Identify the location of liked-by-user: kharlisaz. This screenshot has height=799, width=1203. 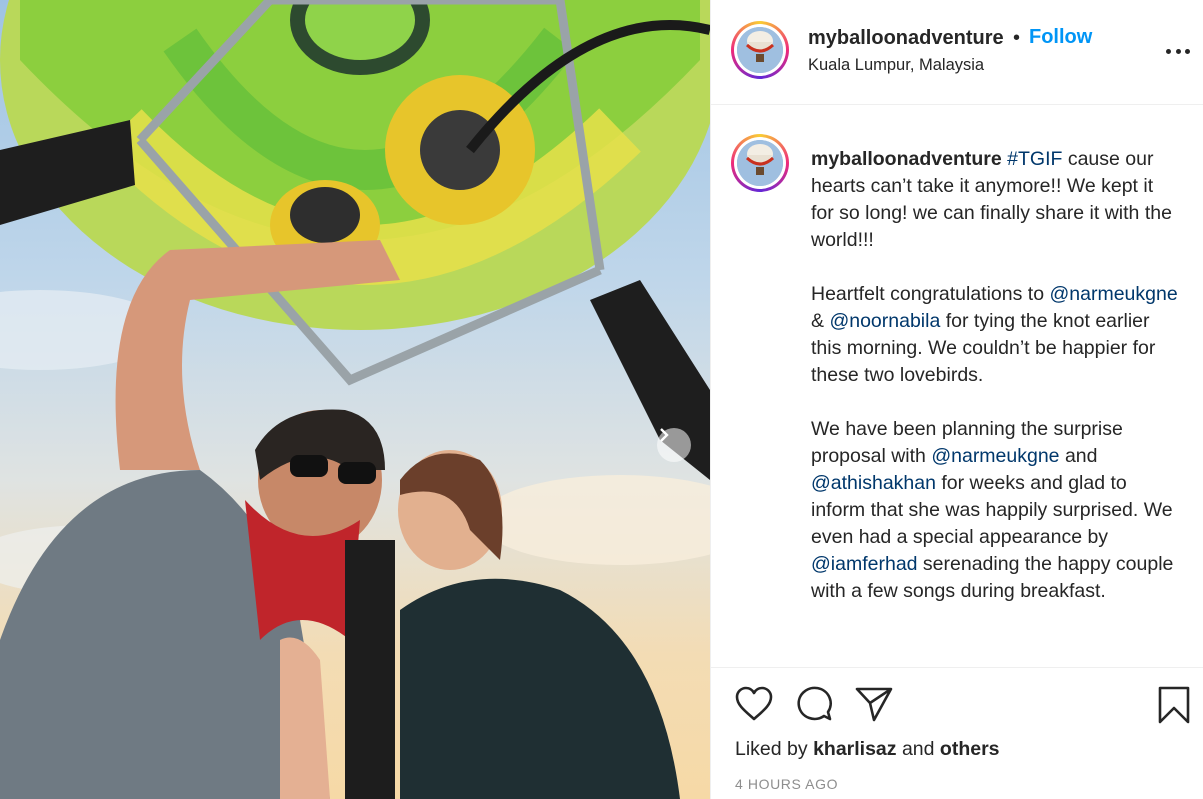
(854, 749).